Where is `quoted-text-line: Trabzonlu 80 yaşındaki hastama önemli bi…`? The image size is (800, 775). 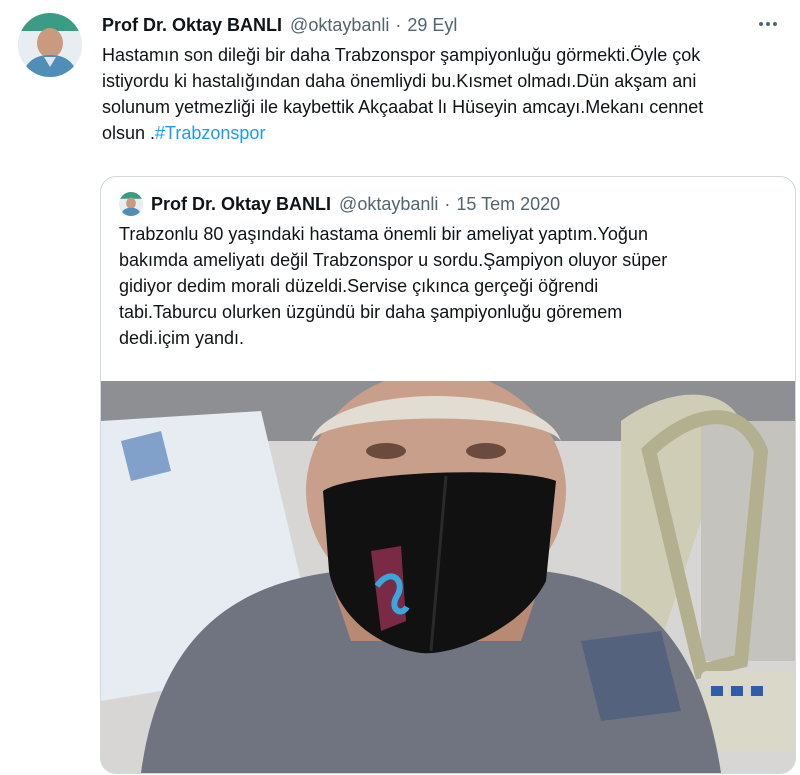
quoted-text-line: Trabzonlu 80 yaşındaki hastama önemli bi… is located at coordinates (383, 234).